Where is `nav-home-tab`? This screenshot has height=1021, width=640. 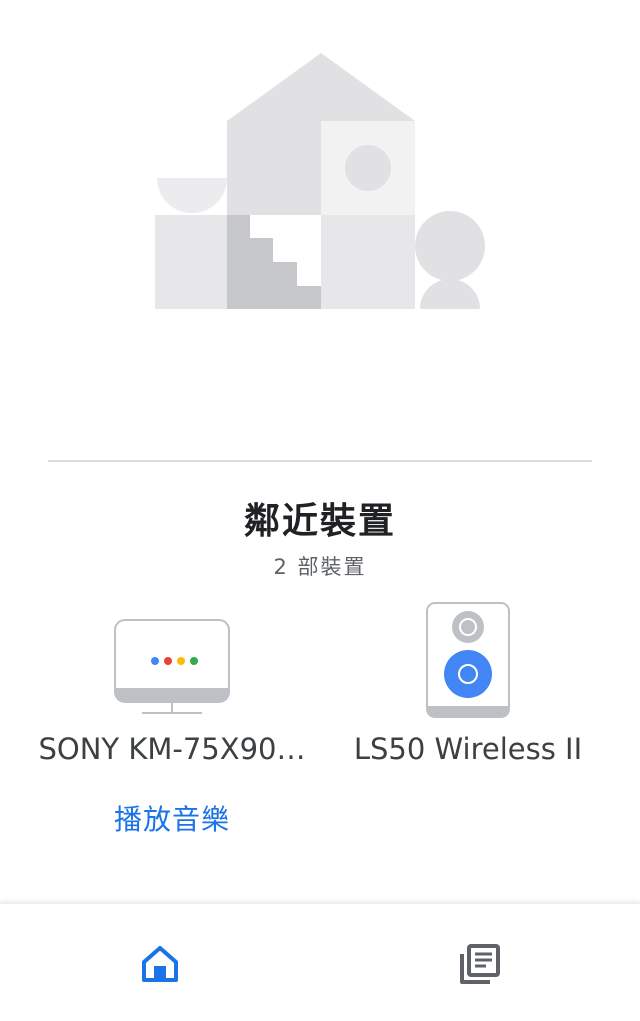
nav-home-tab is located at coordinates (160, 964).